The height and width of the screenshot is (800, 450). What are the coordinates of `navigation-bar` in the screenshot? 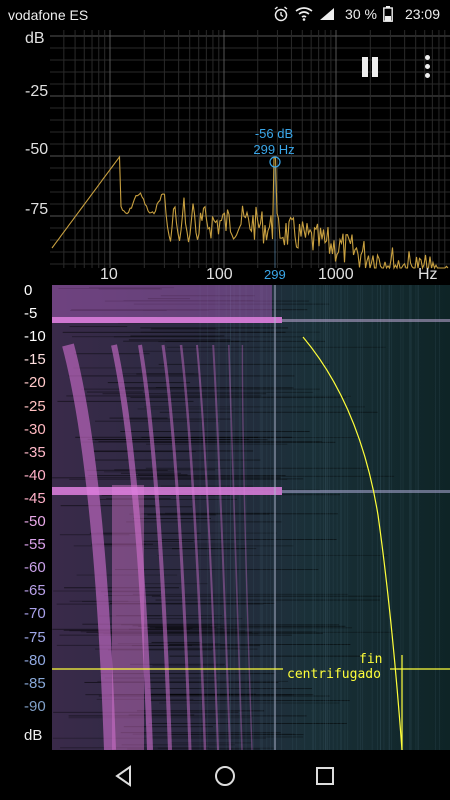 It's located at (225, 775).